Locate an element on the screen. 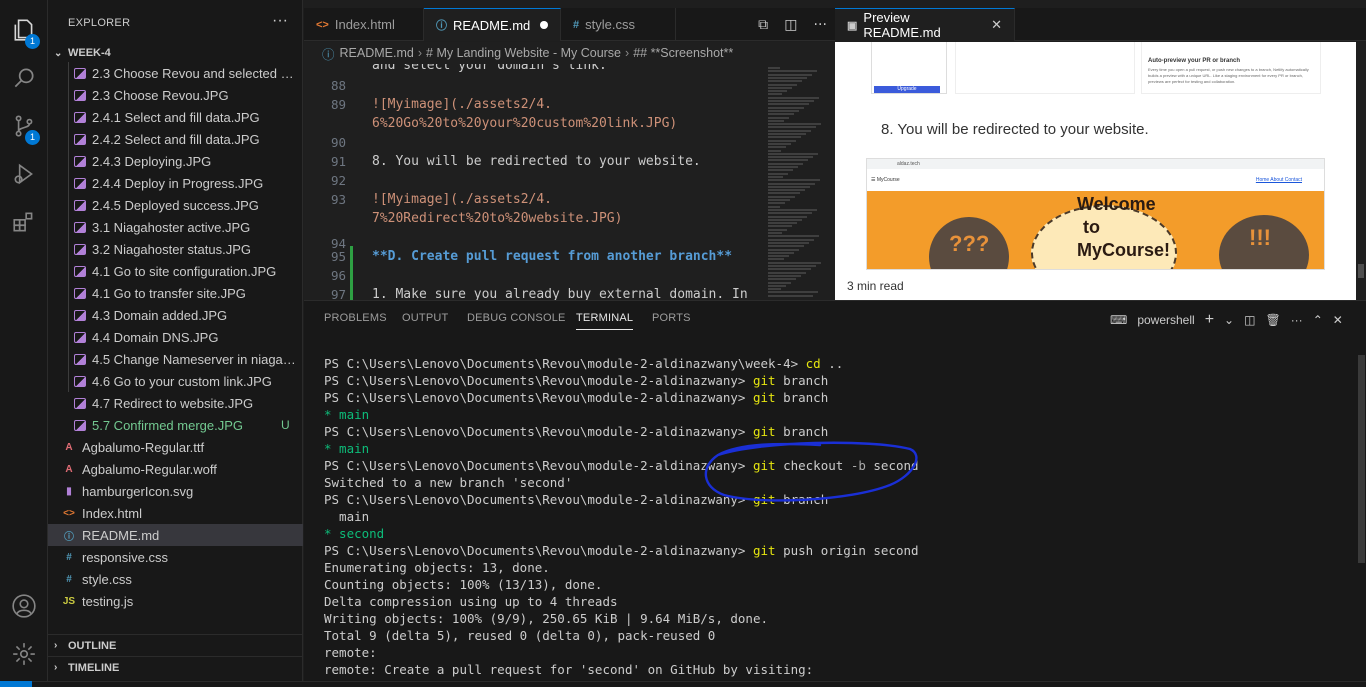 This screenshot has width=1366, height=687. folder-header: ⌄ WEEK-4 is located at coordinates (175, 53).